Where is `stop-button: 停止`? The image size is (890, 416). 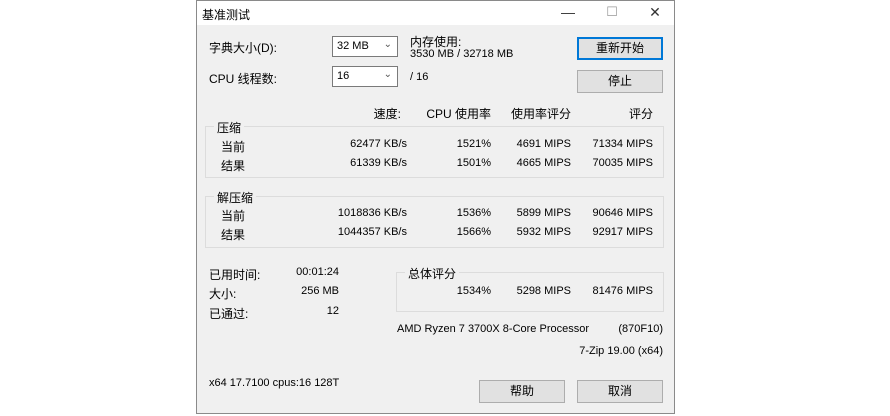
stop-button: 停止 is located at coordinates (620, 81).